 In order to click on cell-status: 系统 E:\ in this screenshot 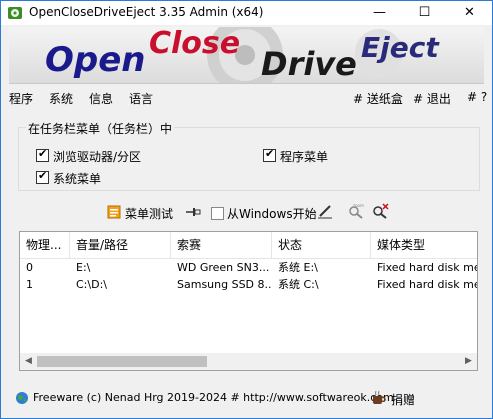, I will do `click(298, 267)`.